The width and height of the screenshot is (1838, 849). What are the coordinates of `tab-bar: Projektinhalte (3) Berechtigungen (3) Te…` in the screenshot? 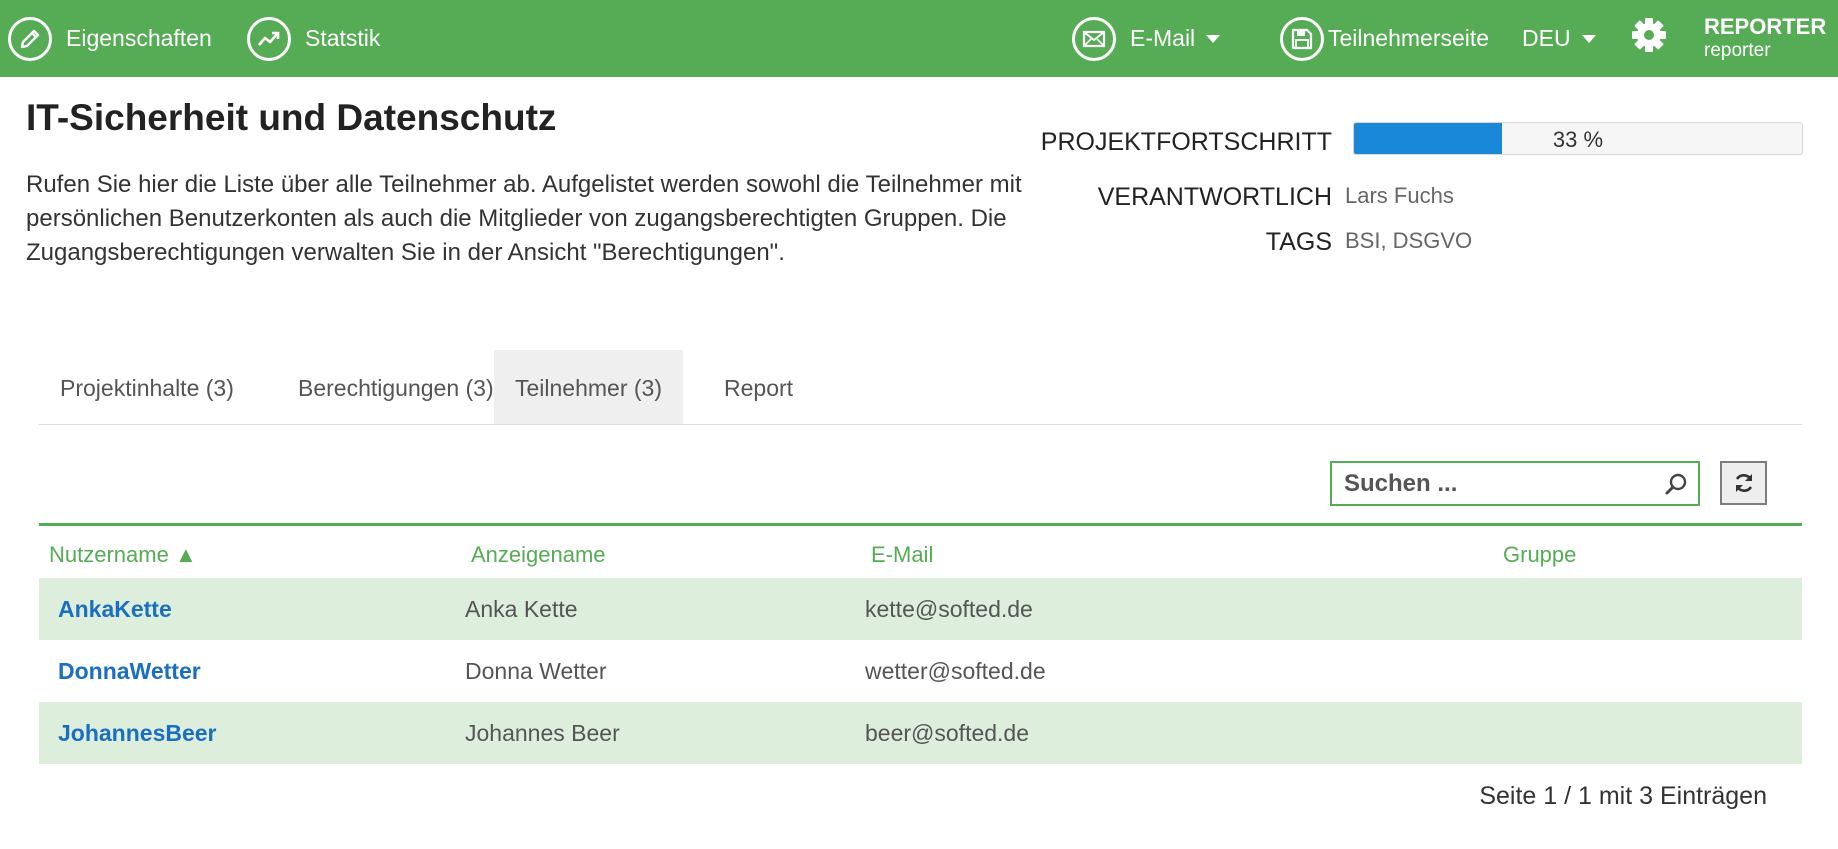 It's located at (920, 387).